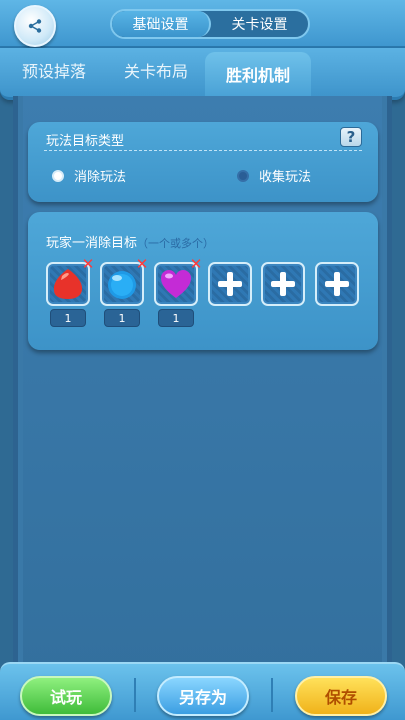 The image size is (405, 720). I want to click on subtab-victory-mechanism: 胜利机制, so click(258, 74).